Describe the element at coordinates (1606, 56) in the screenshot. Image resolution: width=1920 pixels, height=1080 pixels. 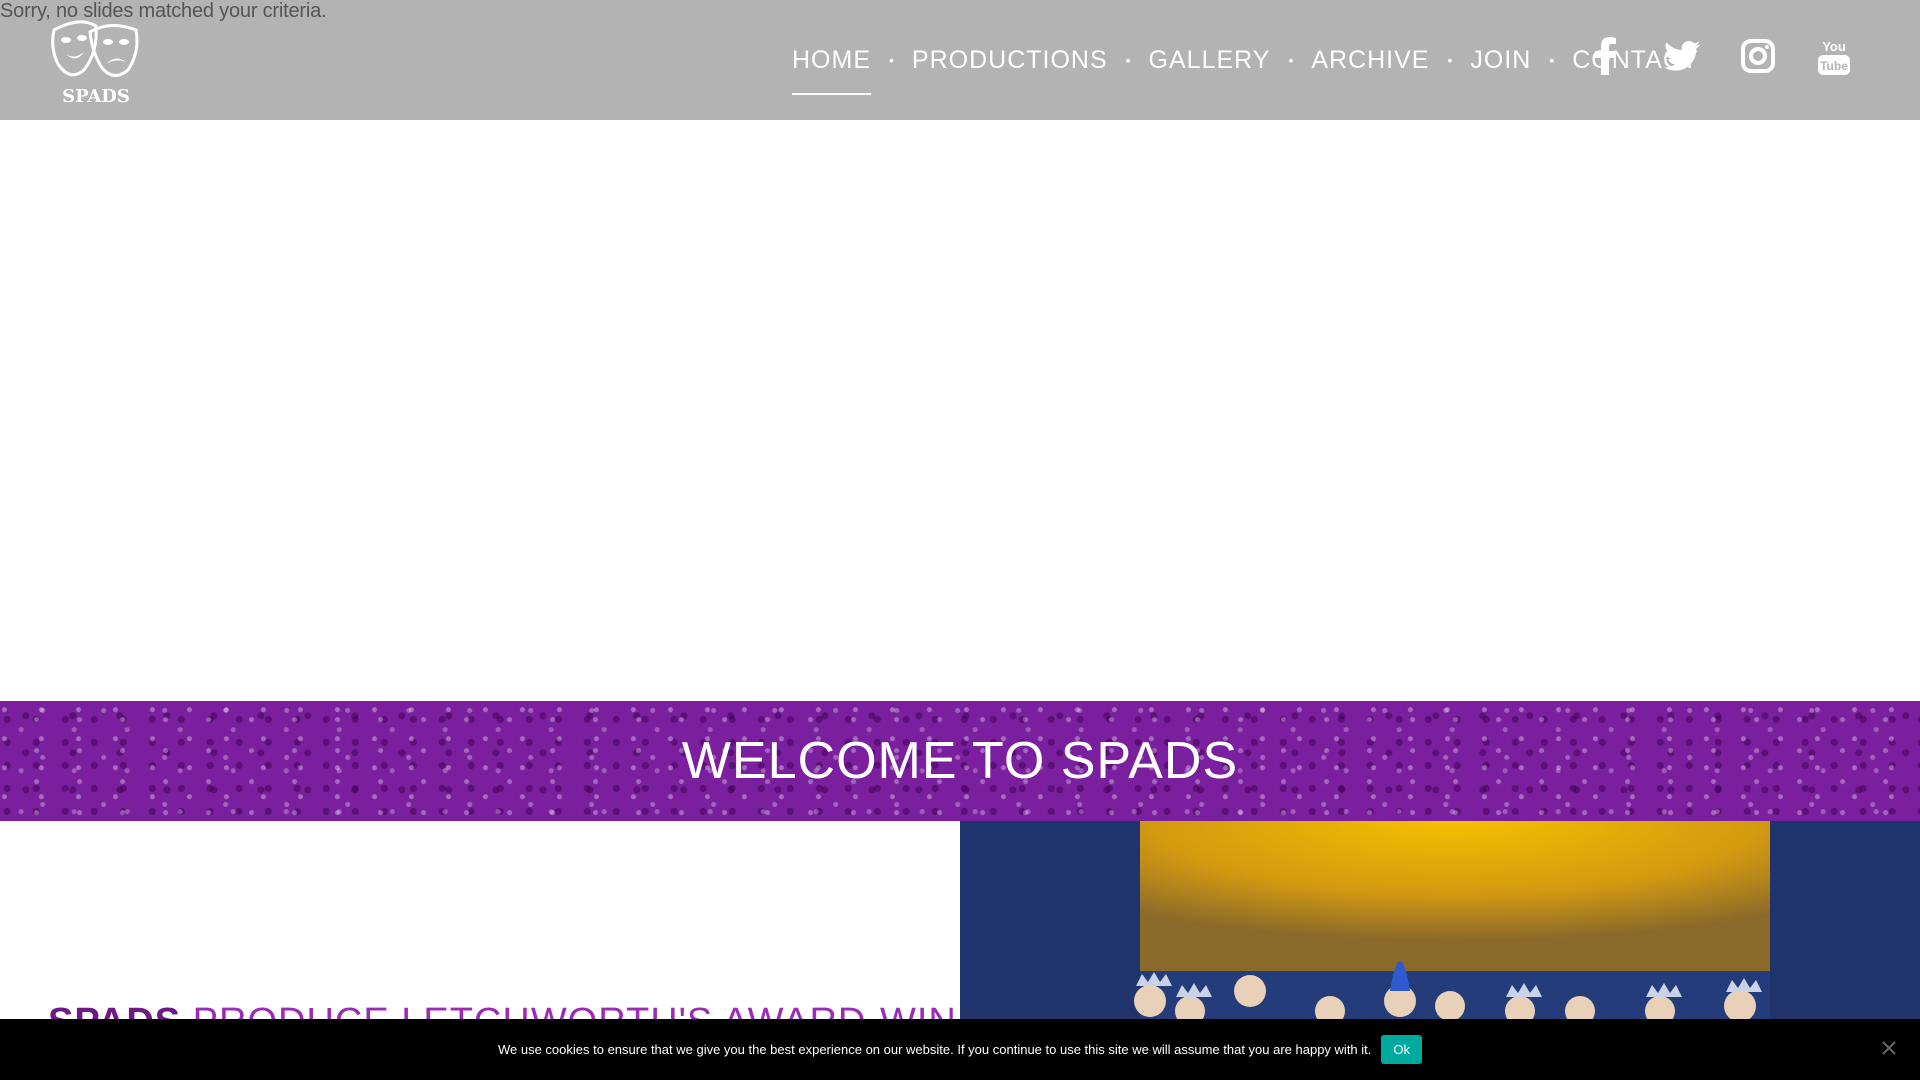
I see `facebook-icon` at that location.